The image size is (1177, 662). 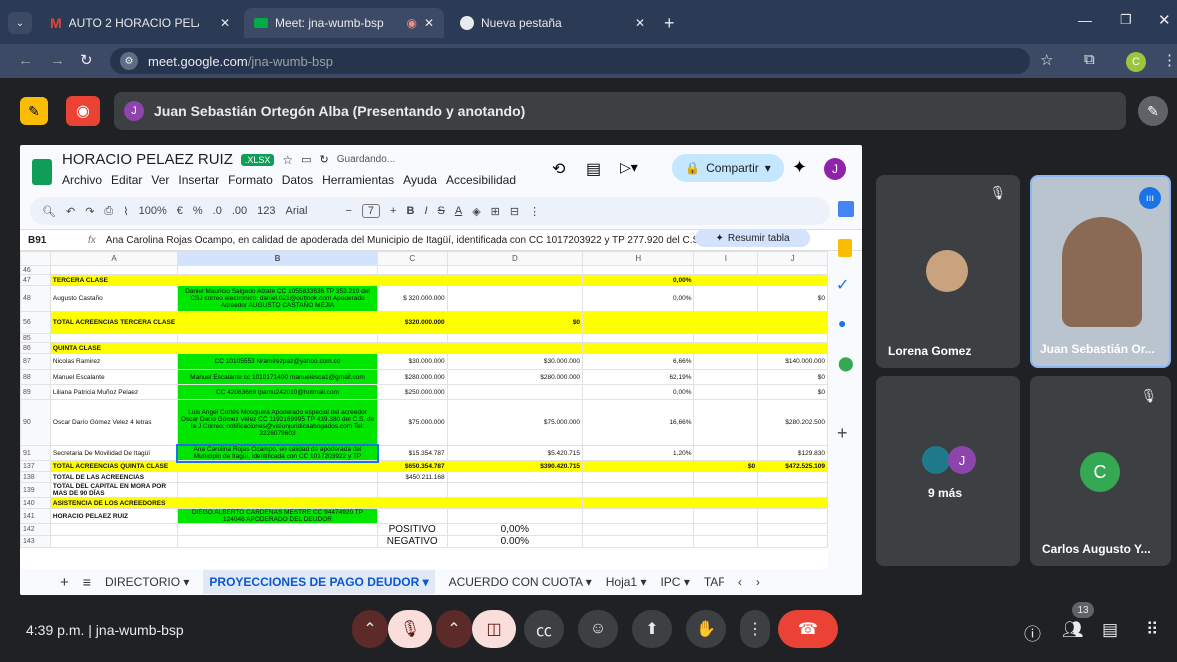 I want to click on menu-archivo: Archivo, so click(x=82, y=180).